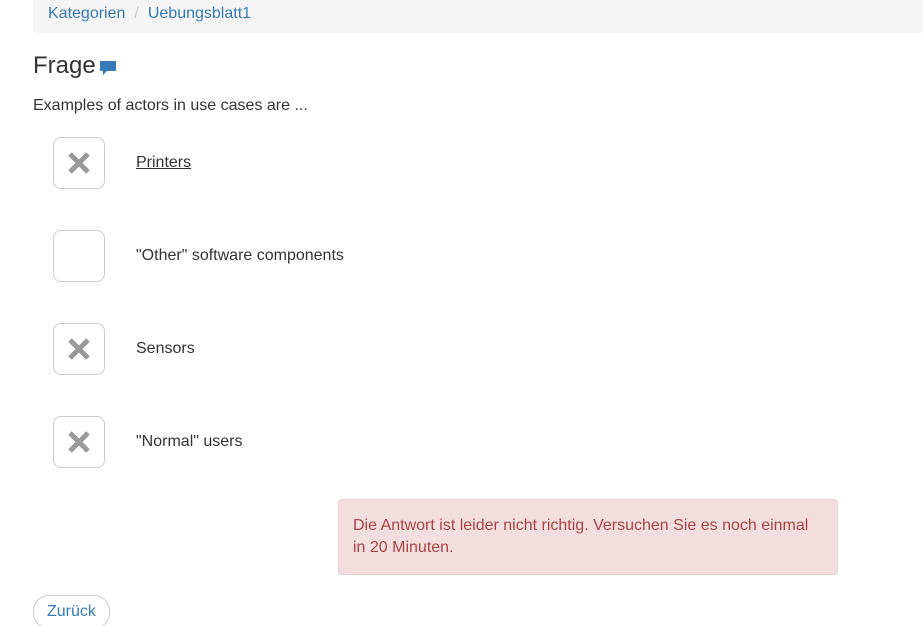 Image resolution: width=923 pixels, height=626 pixels. I want to click on answer-label: Sensors, so click(165, 348).